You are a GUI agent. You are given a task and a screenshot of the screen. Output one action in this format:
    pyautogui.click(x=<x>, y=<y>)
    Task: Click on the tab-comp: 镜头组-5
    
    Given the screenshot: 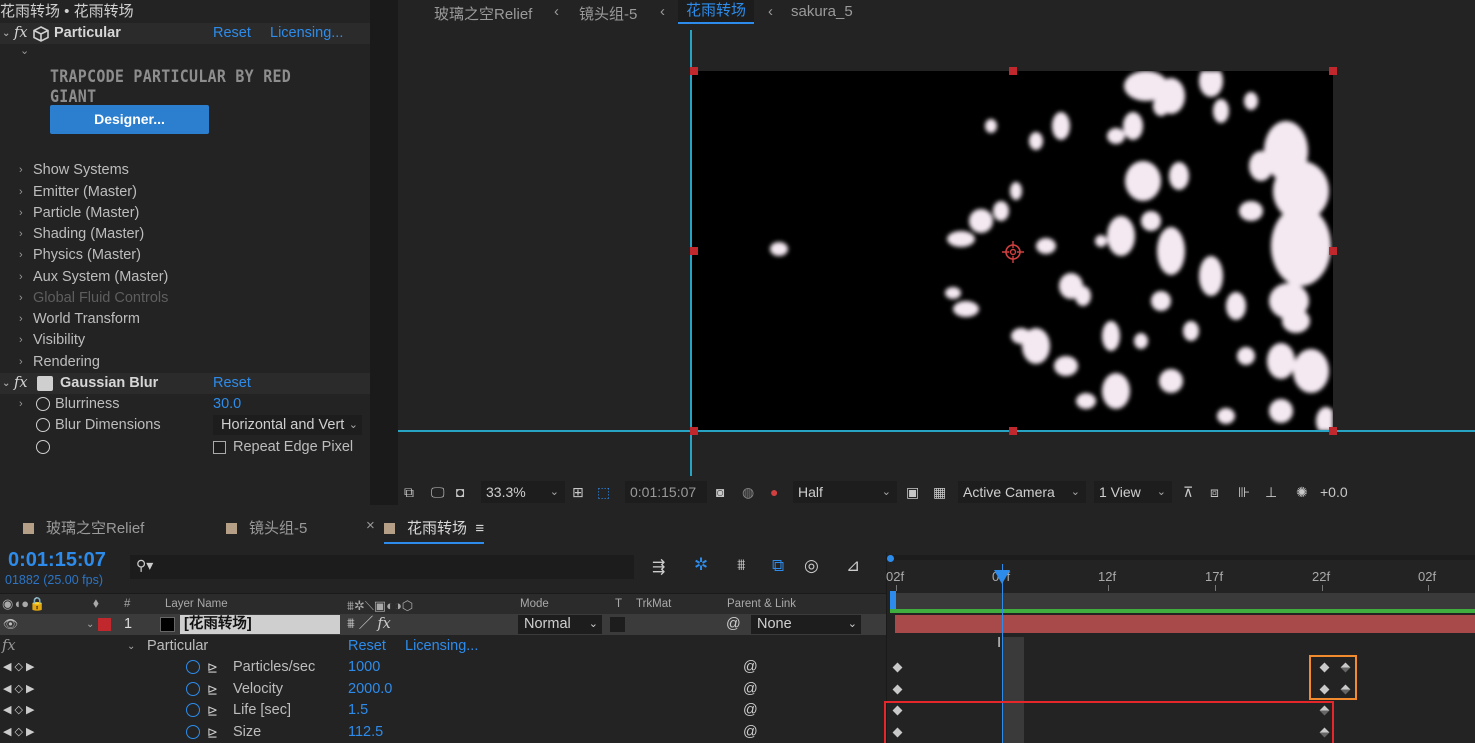 What is the action you would take?
    pyautogui.click(x=266, y=527)
    